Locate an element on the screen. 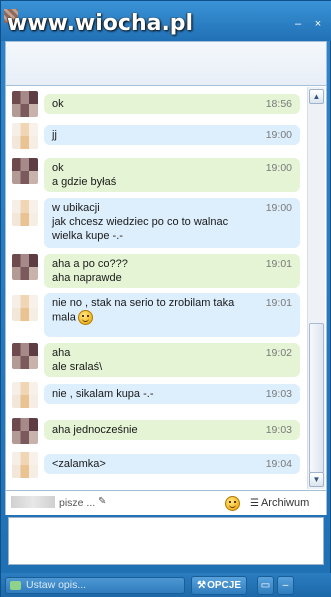 This screenshot has height=597, width=331. message-text: aha jednocześnie is located at coordinates (95, 430).